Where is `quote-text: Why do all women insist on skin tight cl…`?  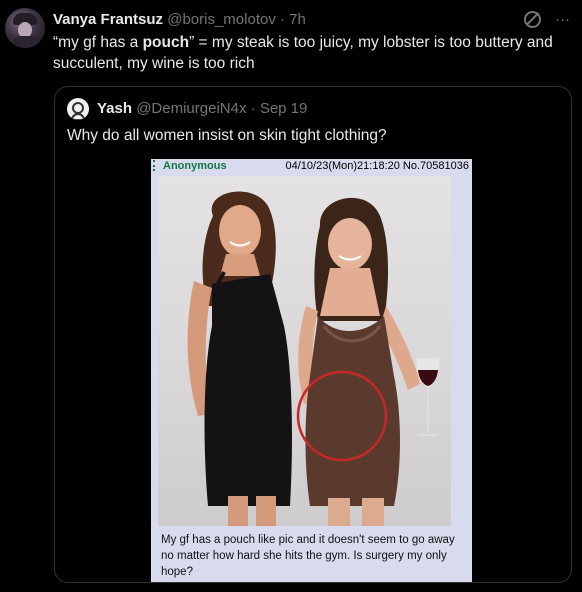 quote-text: Why do all women insist on skin tight cl… is located at coordinates (227, 135).